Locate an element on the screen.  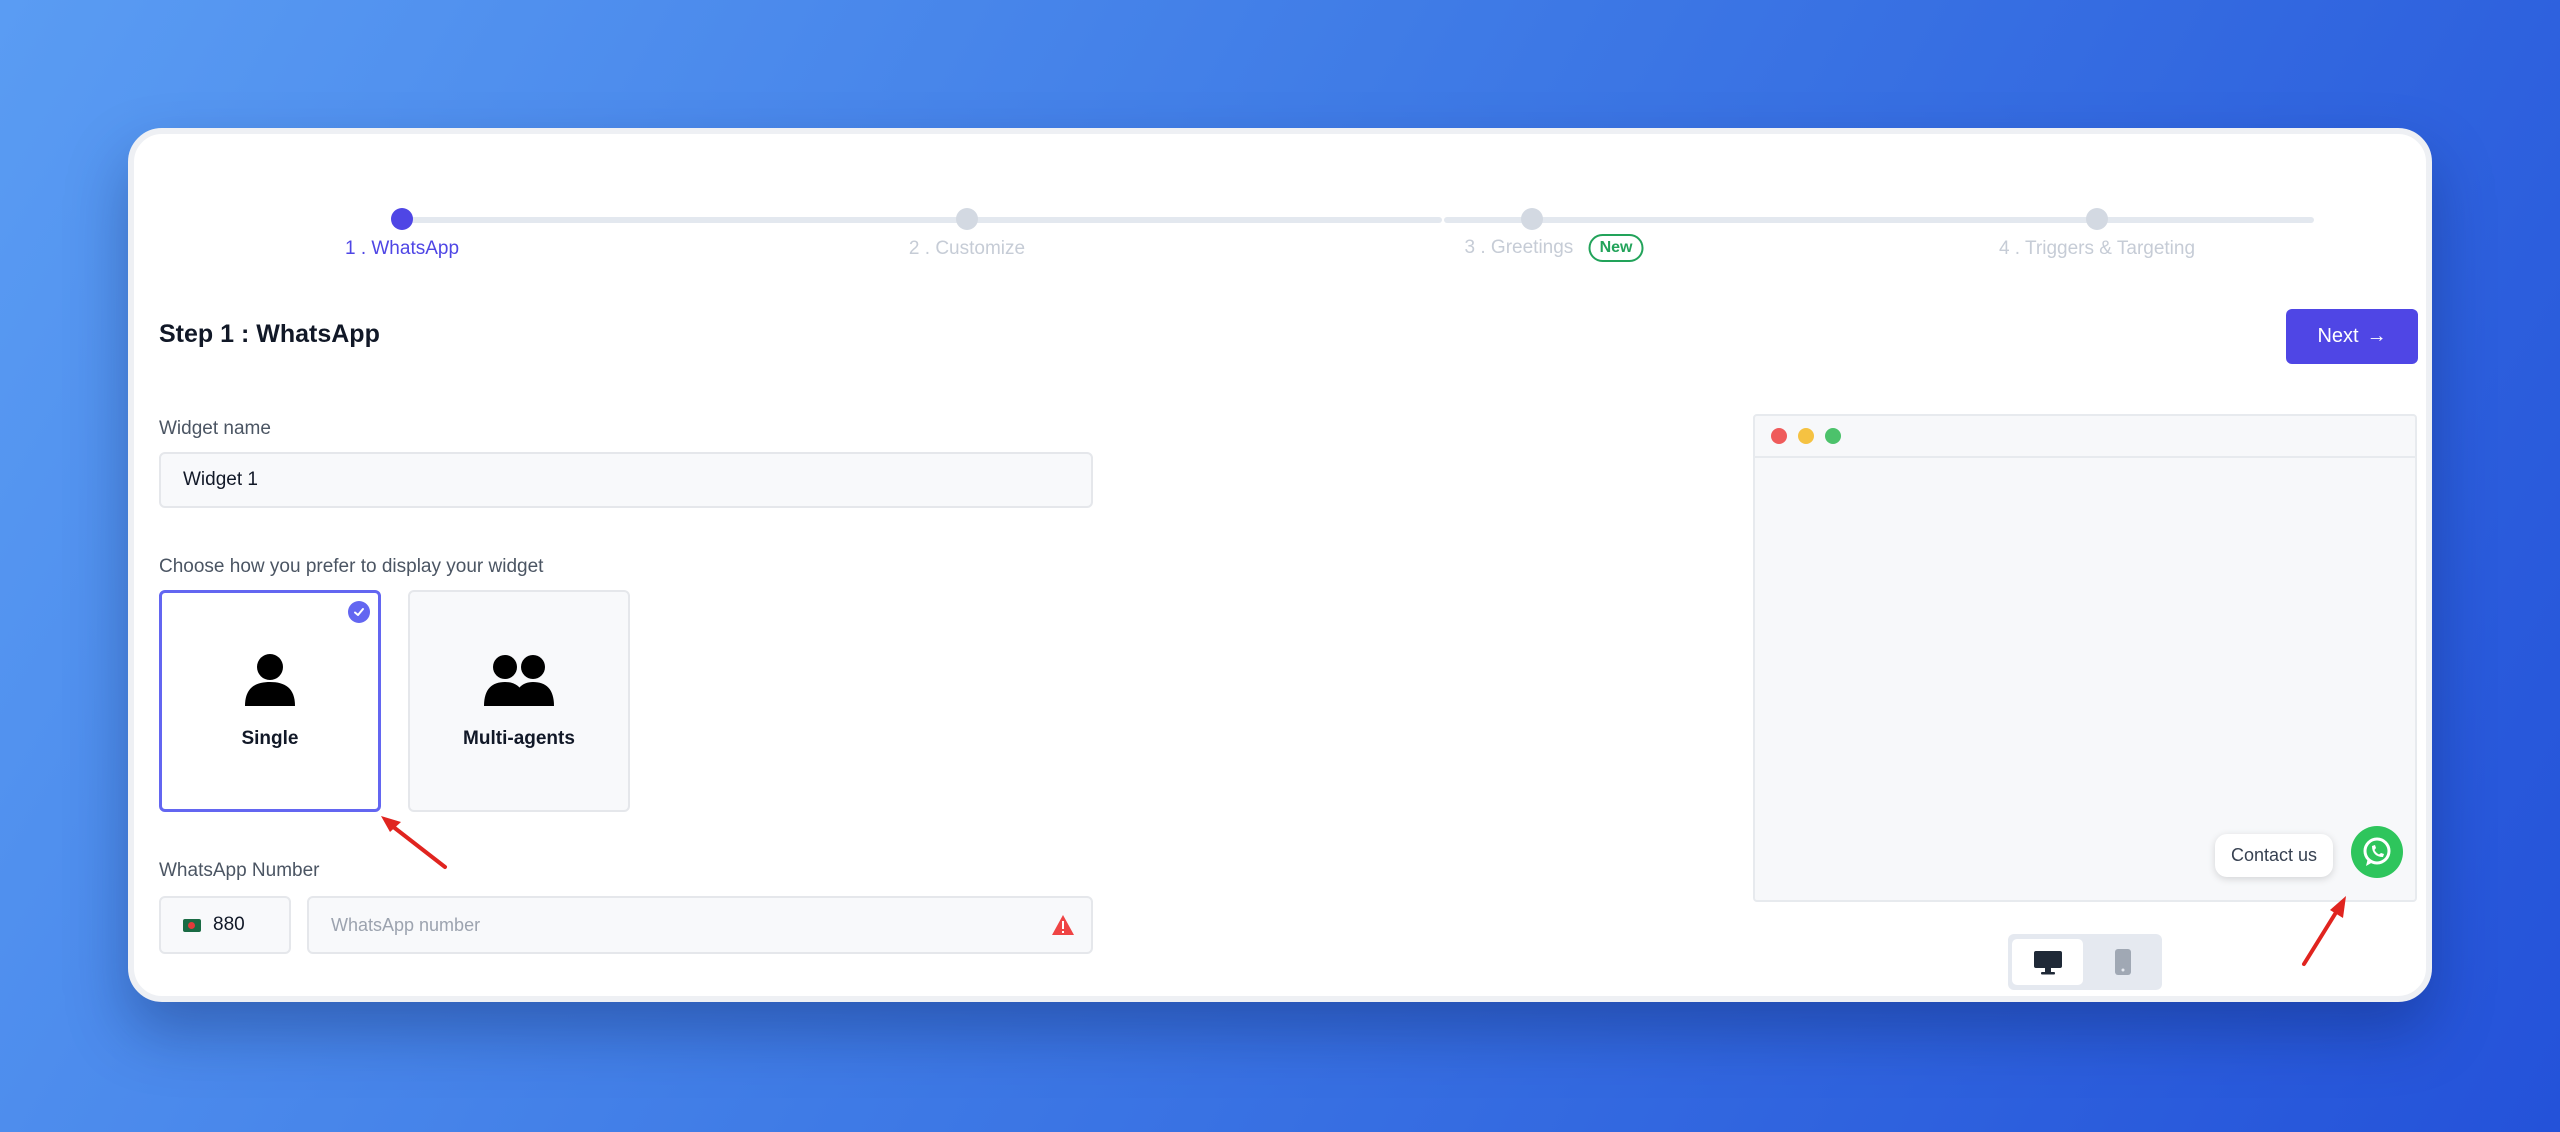
desktop-icon is located at coordinates (2047, 963).